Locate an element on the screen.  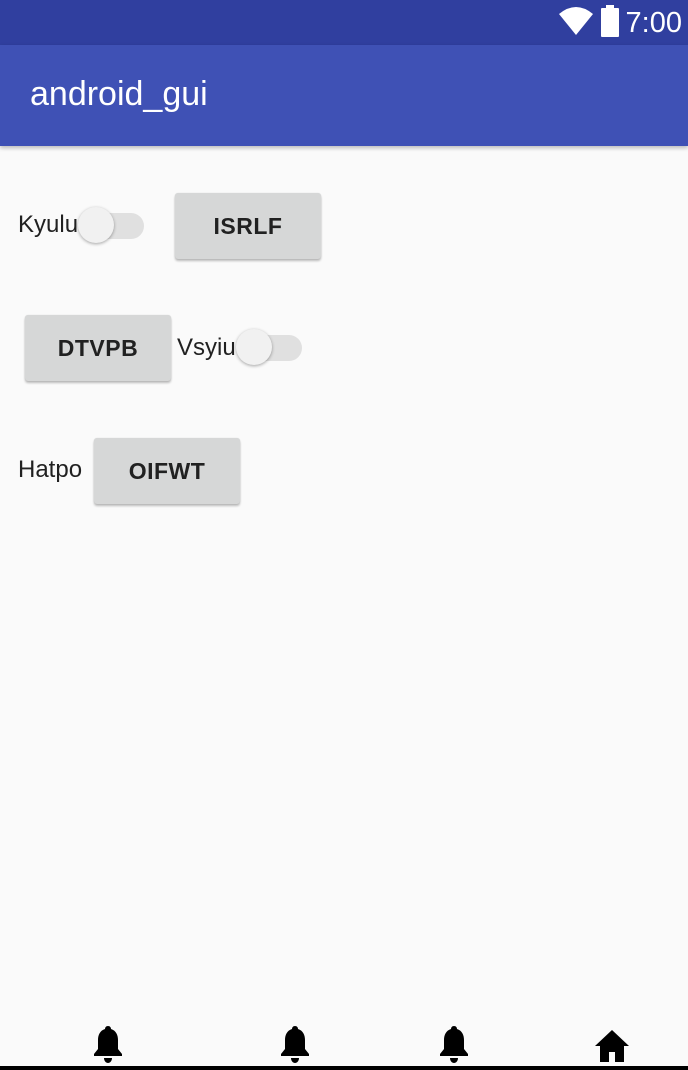
app-title: android_gui is located at coordinates (119, 94).